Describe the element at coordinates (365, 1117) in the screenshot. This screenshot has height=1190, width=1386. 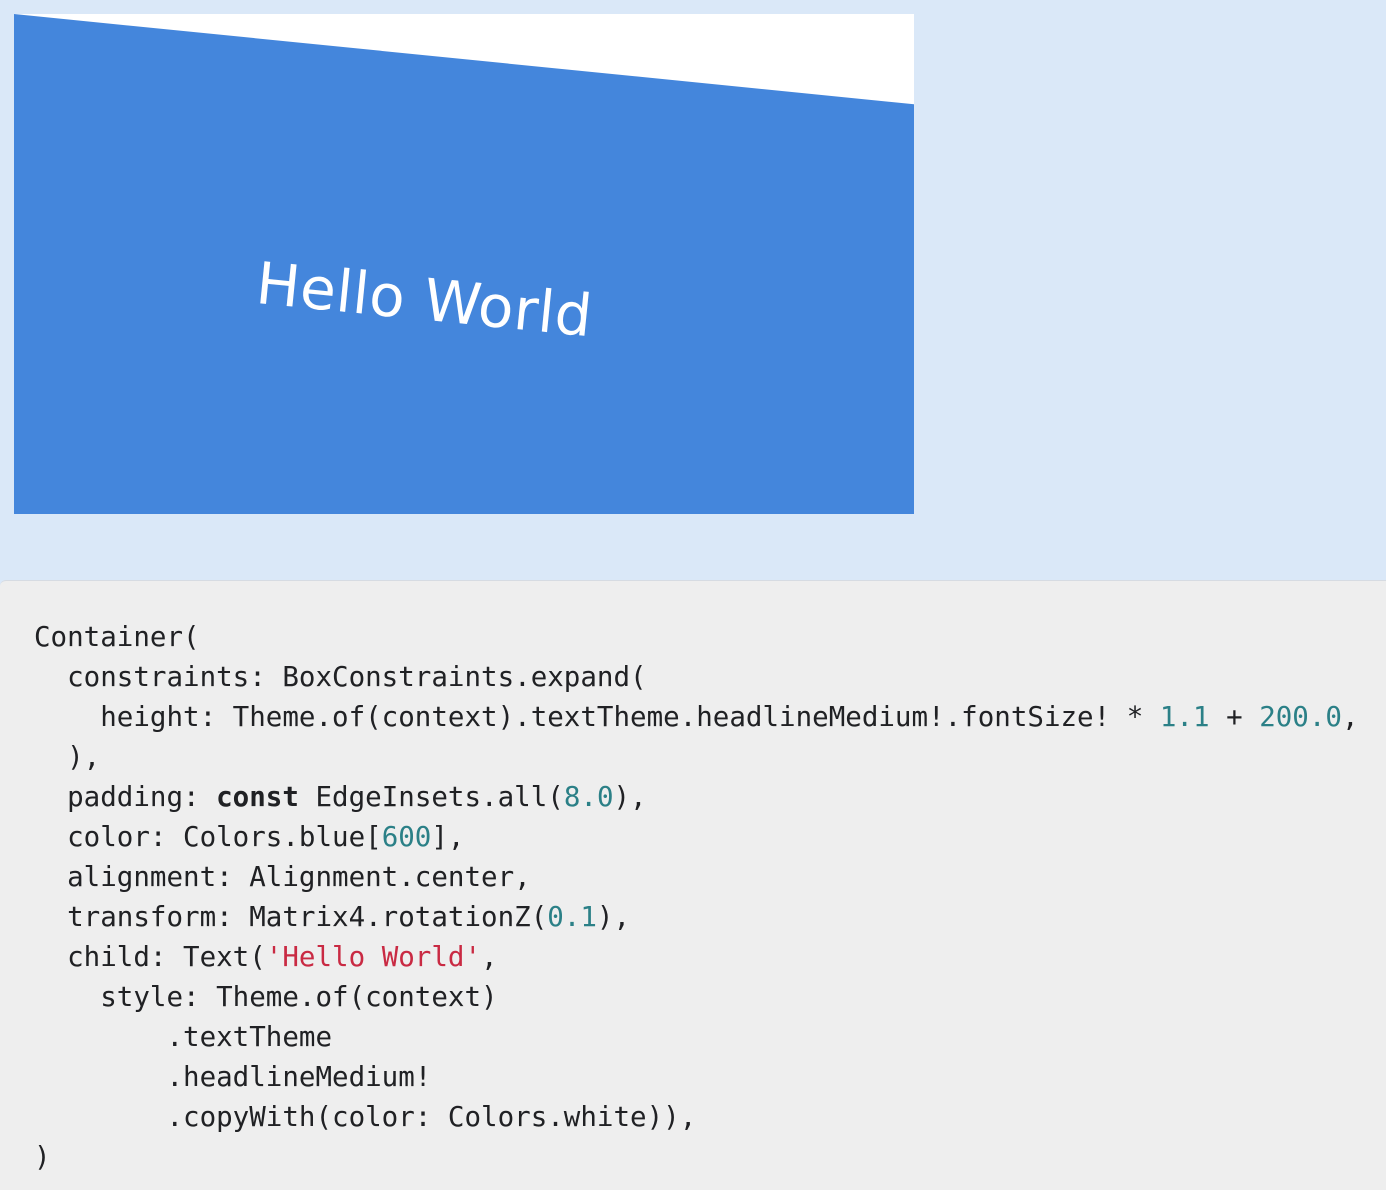
I see `code-line-13: .copyWith(color: Colors.white)),` at that location.